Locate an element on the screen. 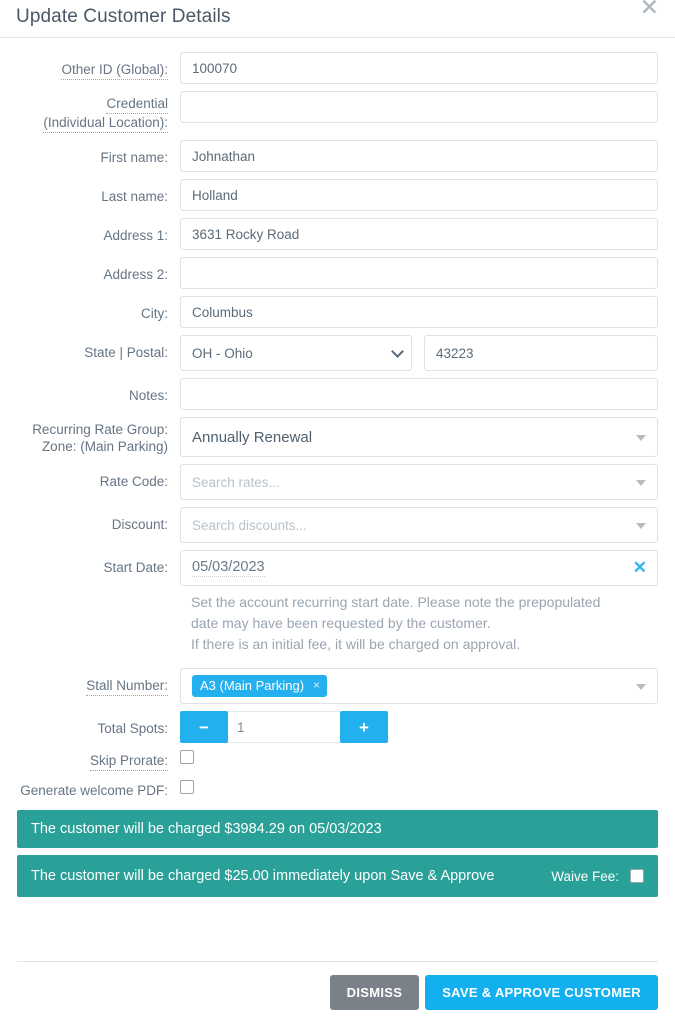 The image size is (675, 1024). stall-chip-label: A3 (Main Parking) is located at coordinates (252, 685).